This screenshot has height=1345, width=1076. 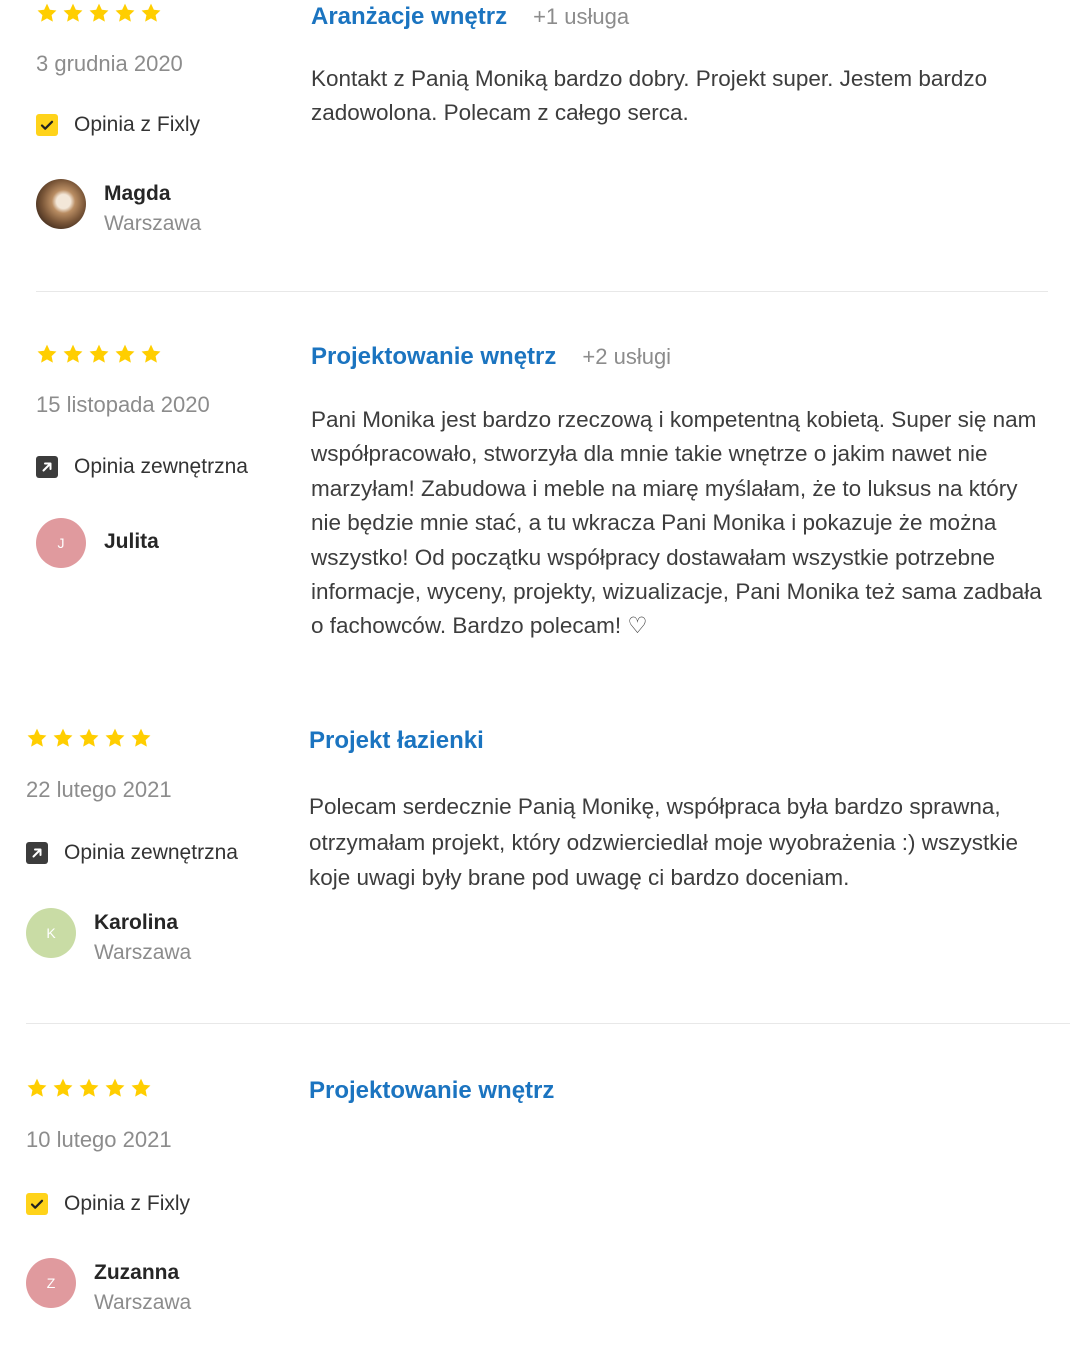 What do you see at coordinates (51, 933) in the screenshot?
I see `avatar: K` at bounding box center [51, 933].